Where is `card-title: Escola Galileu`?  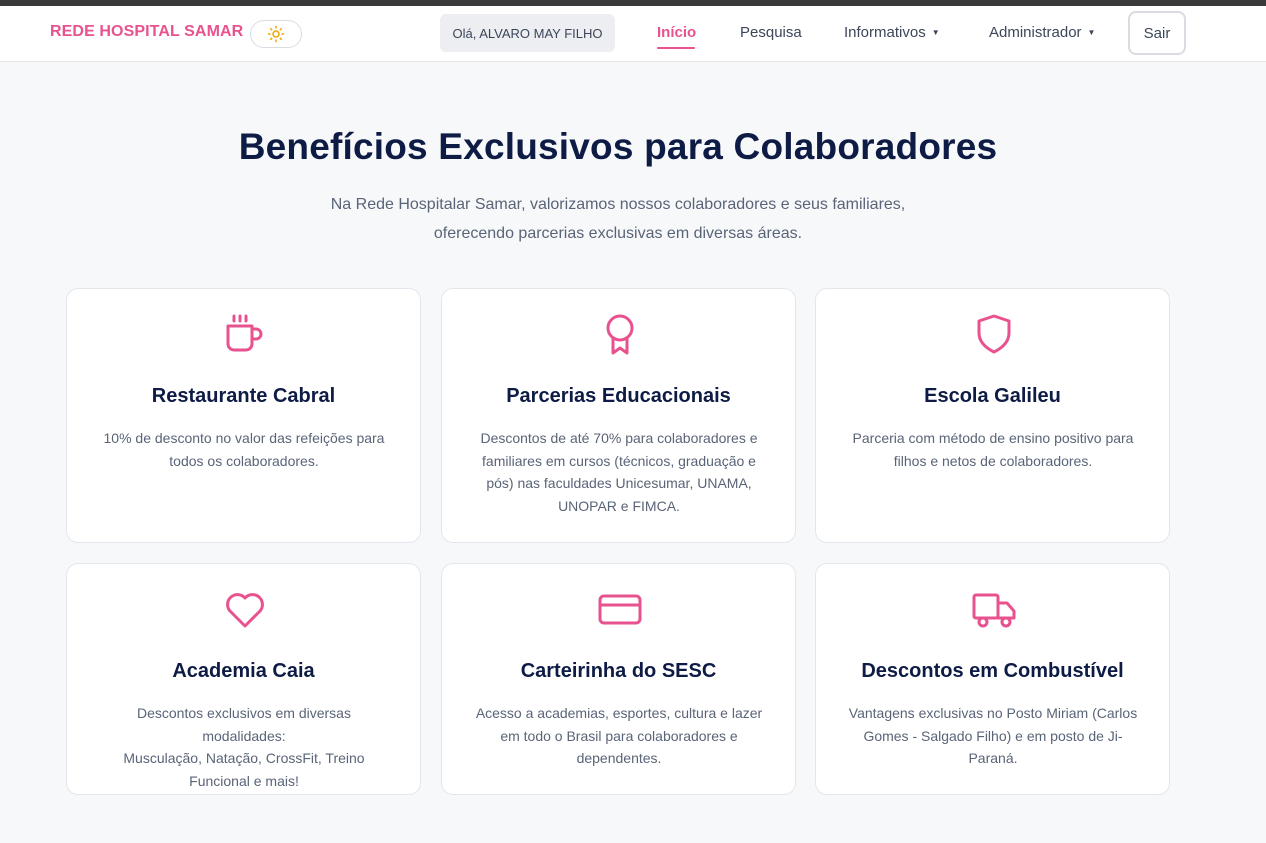
card-title: Escola Galileu is located at coordinates (992, 396).